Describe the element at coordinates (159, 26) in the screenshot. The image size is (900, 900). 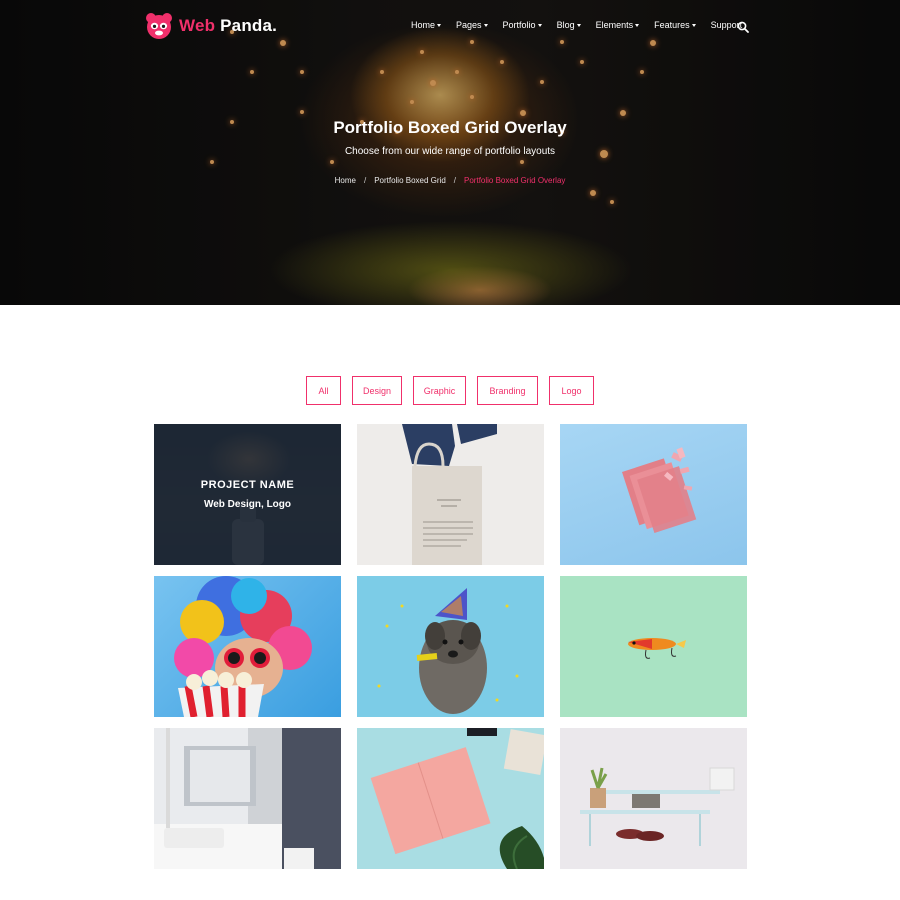
I see `panda-icon` at that location.